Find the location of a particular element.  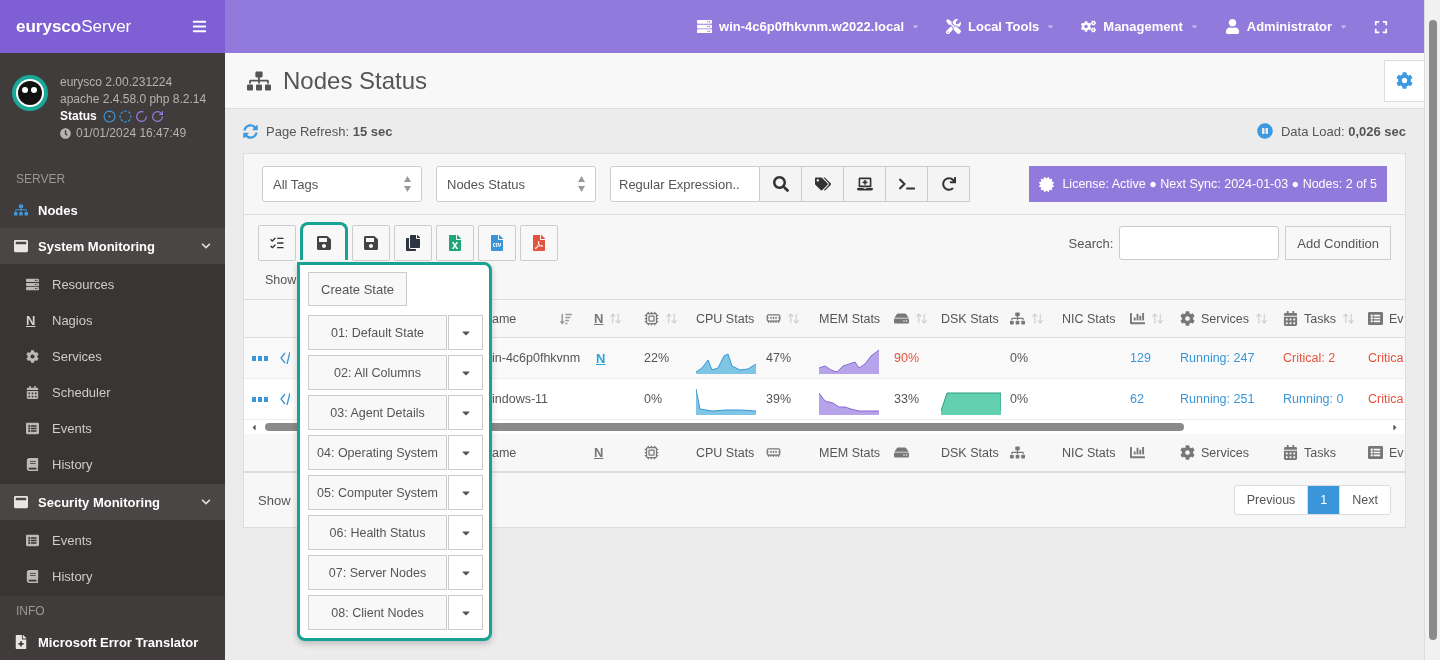

save-delete-icon is located at coordinates (371, 243).